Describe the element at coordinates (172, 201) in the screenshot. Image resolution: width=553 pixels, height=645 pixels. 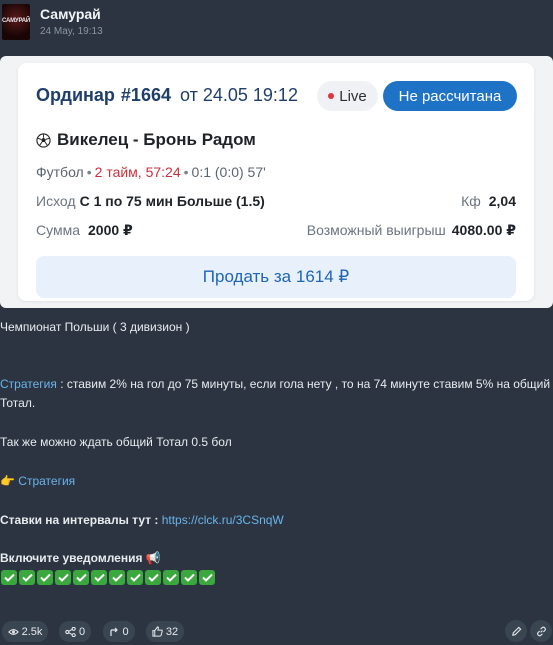
I see `outcome-value: С 1 по 75 мин Больше (1.5)` at that location.